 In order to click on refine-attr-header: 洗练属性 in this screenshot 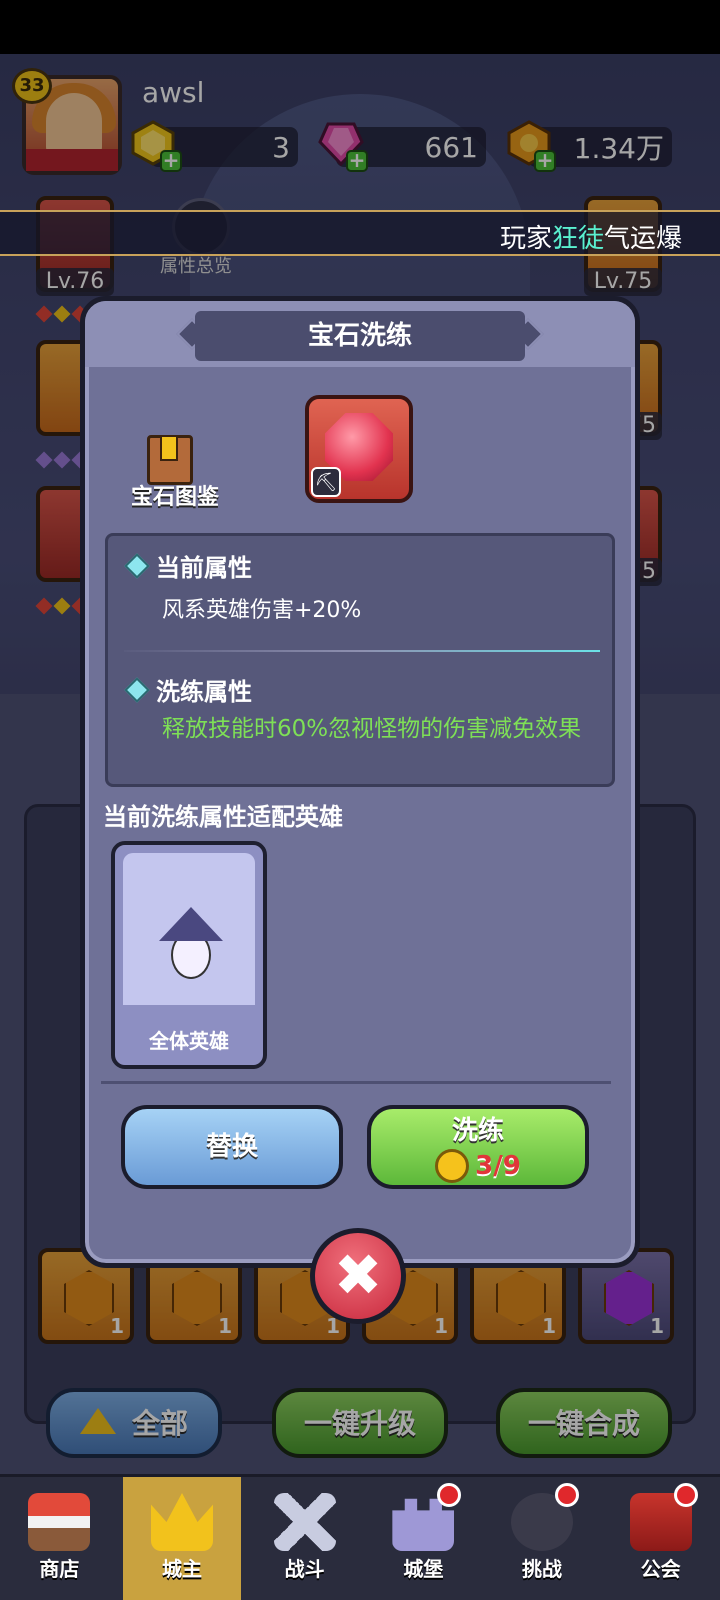, I will do `click(188, 689)`.